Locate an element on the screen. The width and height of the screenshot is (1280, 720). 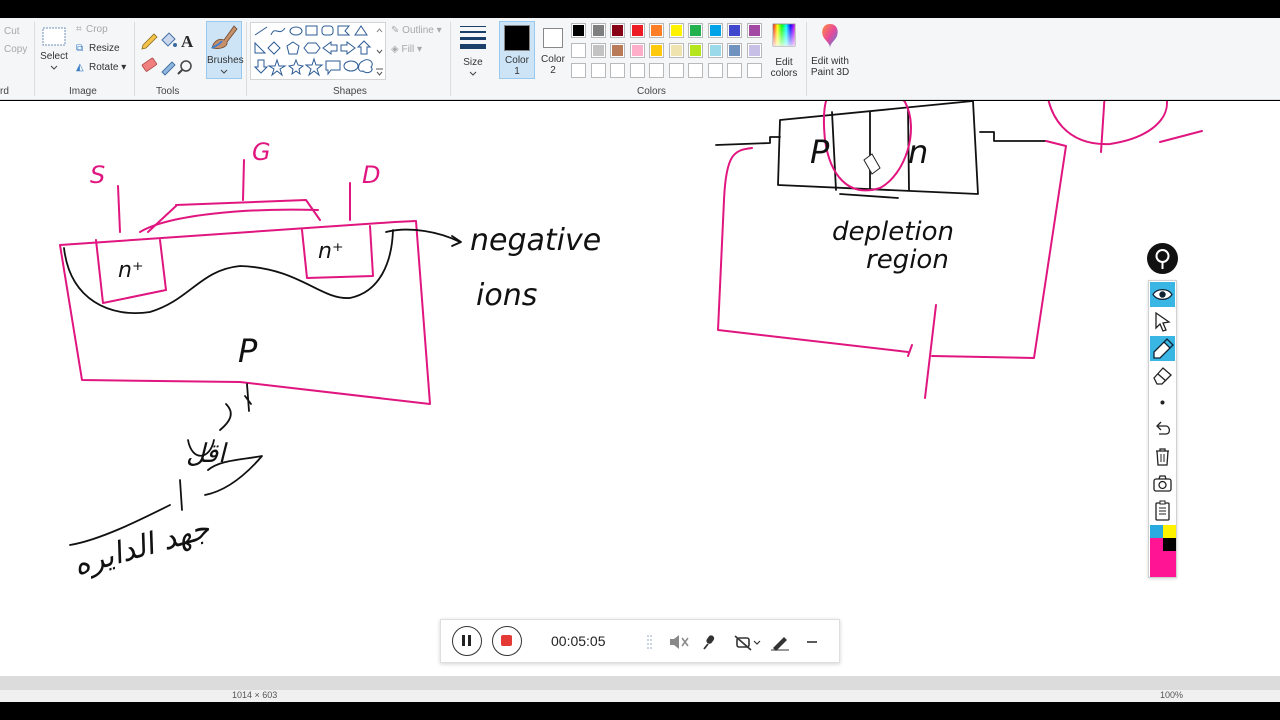
undo-button is located at coordinates (1162, 429).